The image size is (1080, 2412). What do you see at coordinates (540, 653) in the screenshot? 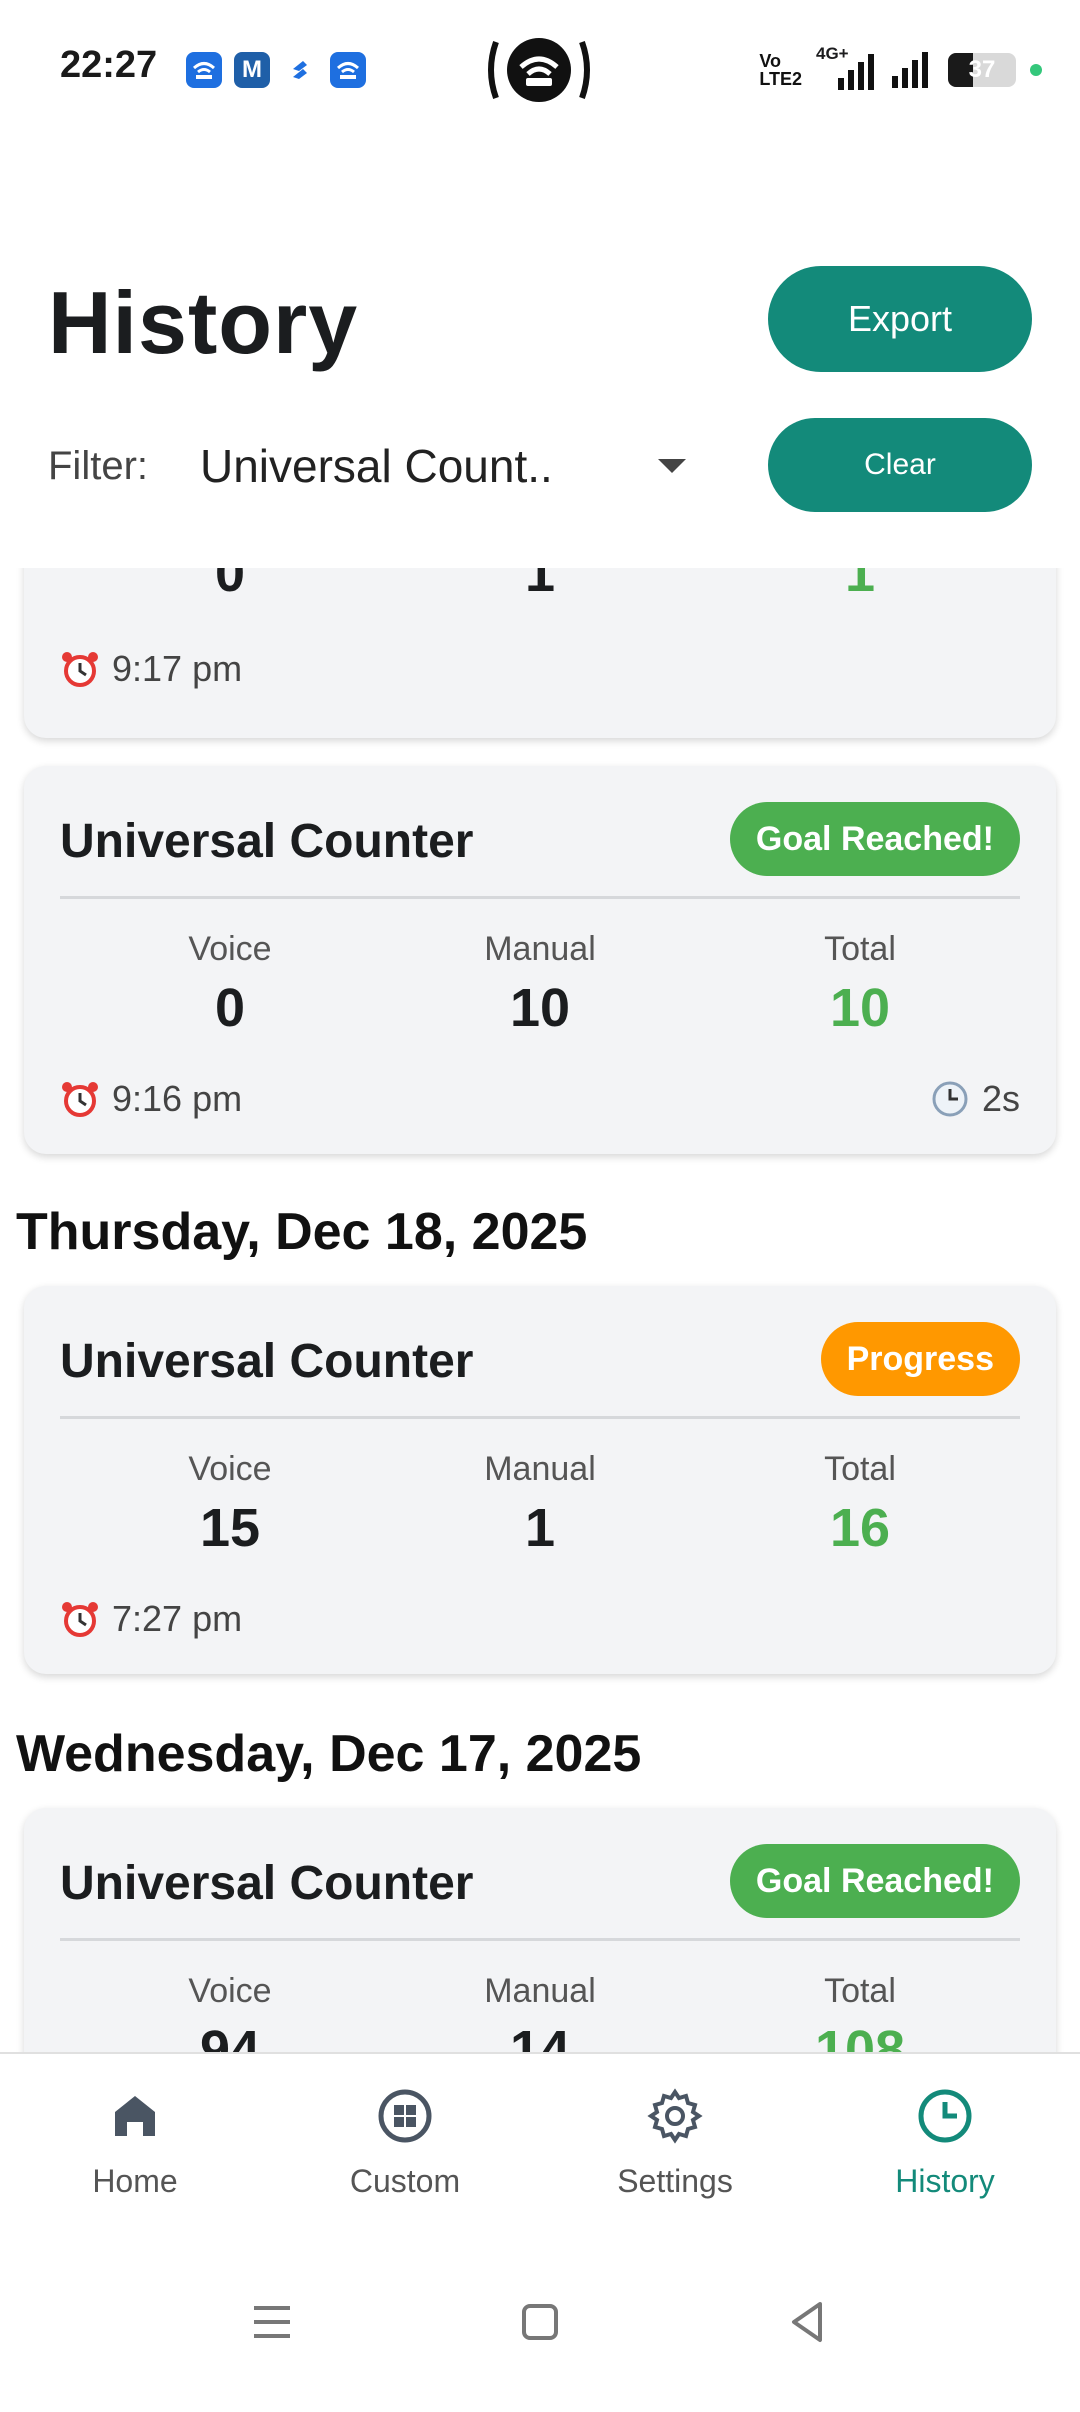
I see `history-card: 0 1 1 9:17 pm` at bounding box center [540, 653].